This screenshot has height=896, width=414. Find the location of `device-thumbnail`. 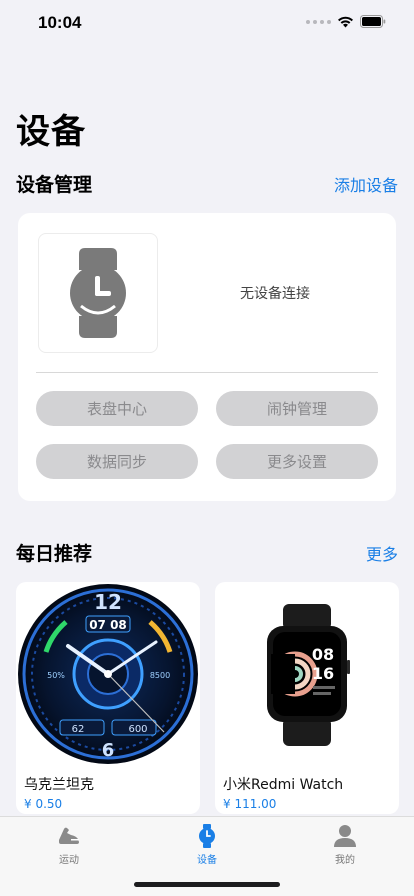

device-thumbnail is located at coordinates (98, 293).